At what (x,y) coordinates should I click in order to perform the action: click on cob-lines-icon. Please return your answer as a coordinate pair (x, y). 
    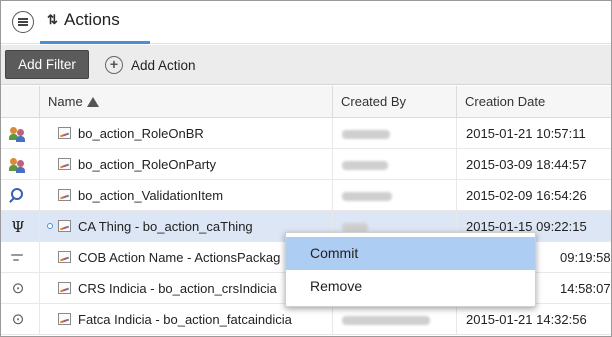
    Looking at the image, I should click on (18, 258).